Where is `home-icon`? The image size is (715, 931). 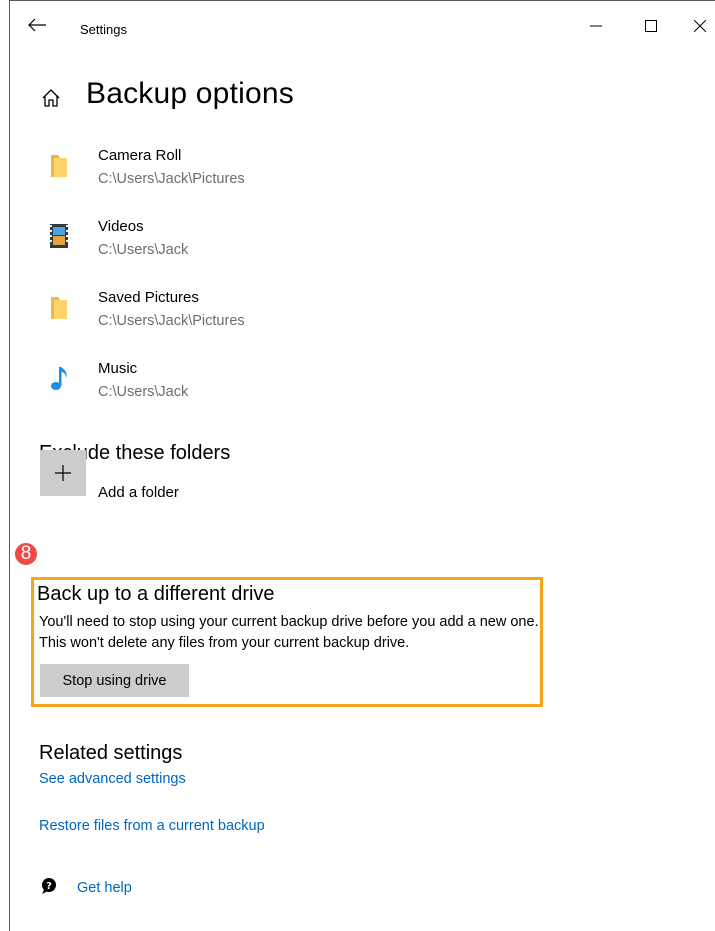
home-icon is located at coordinates (51, 98).